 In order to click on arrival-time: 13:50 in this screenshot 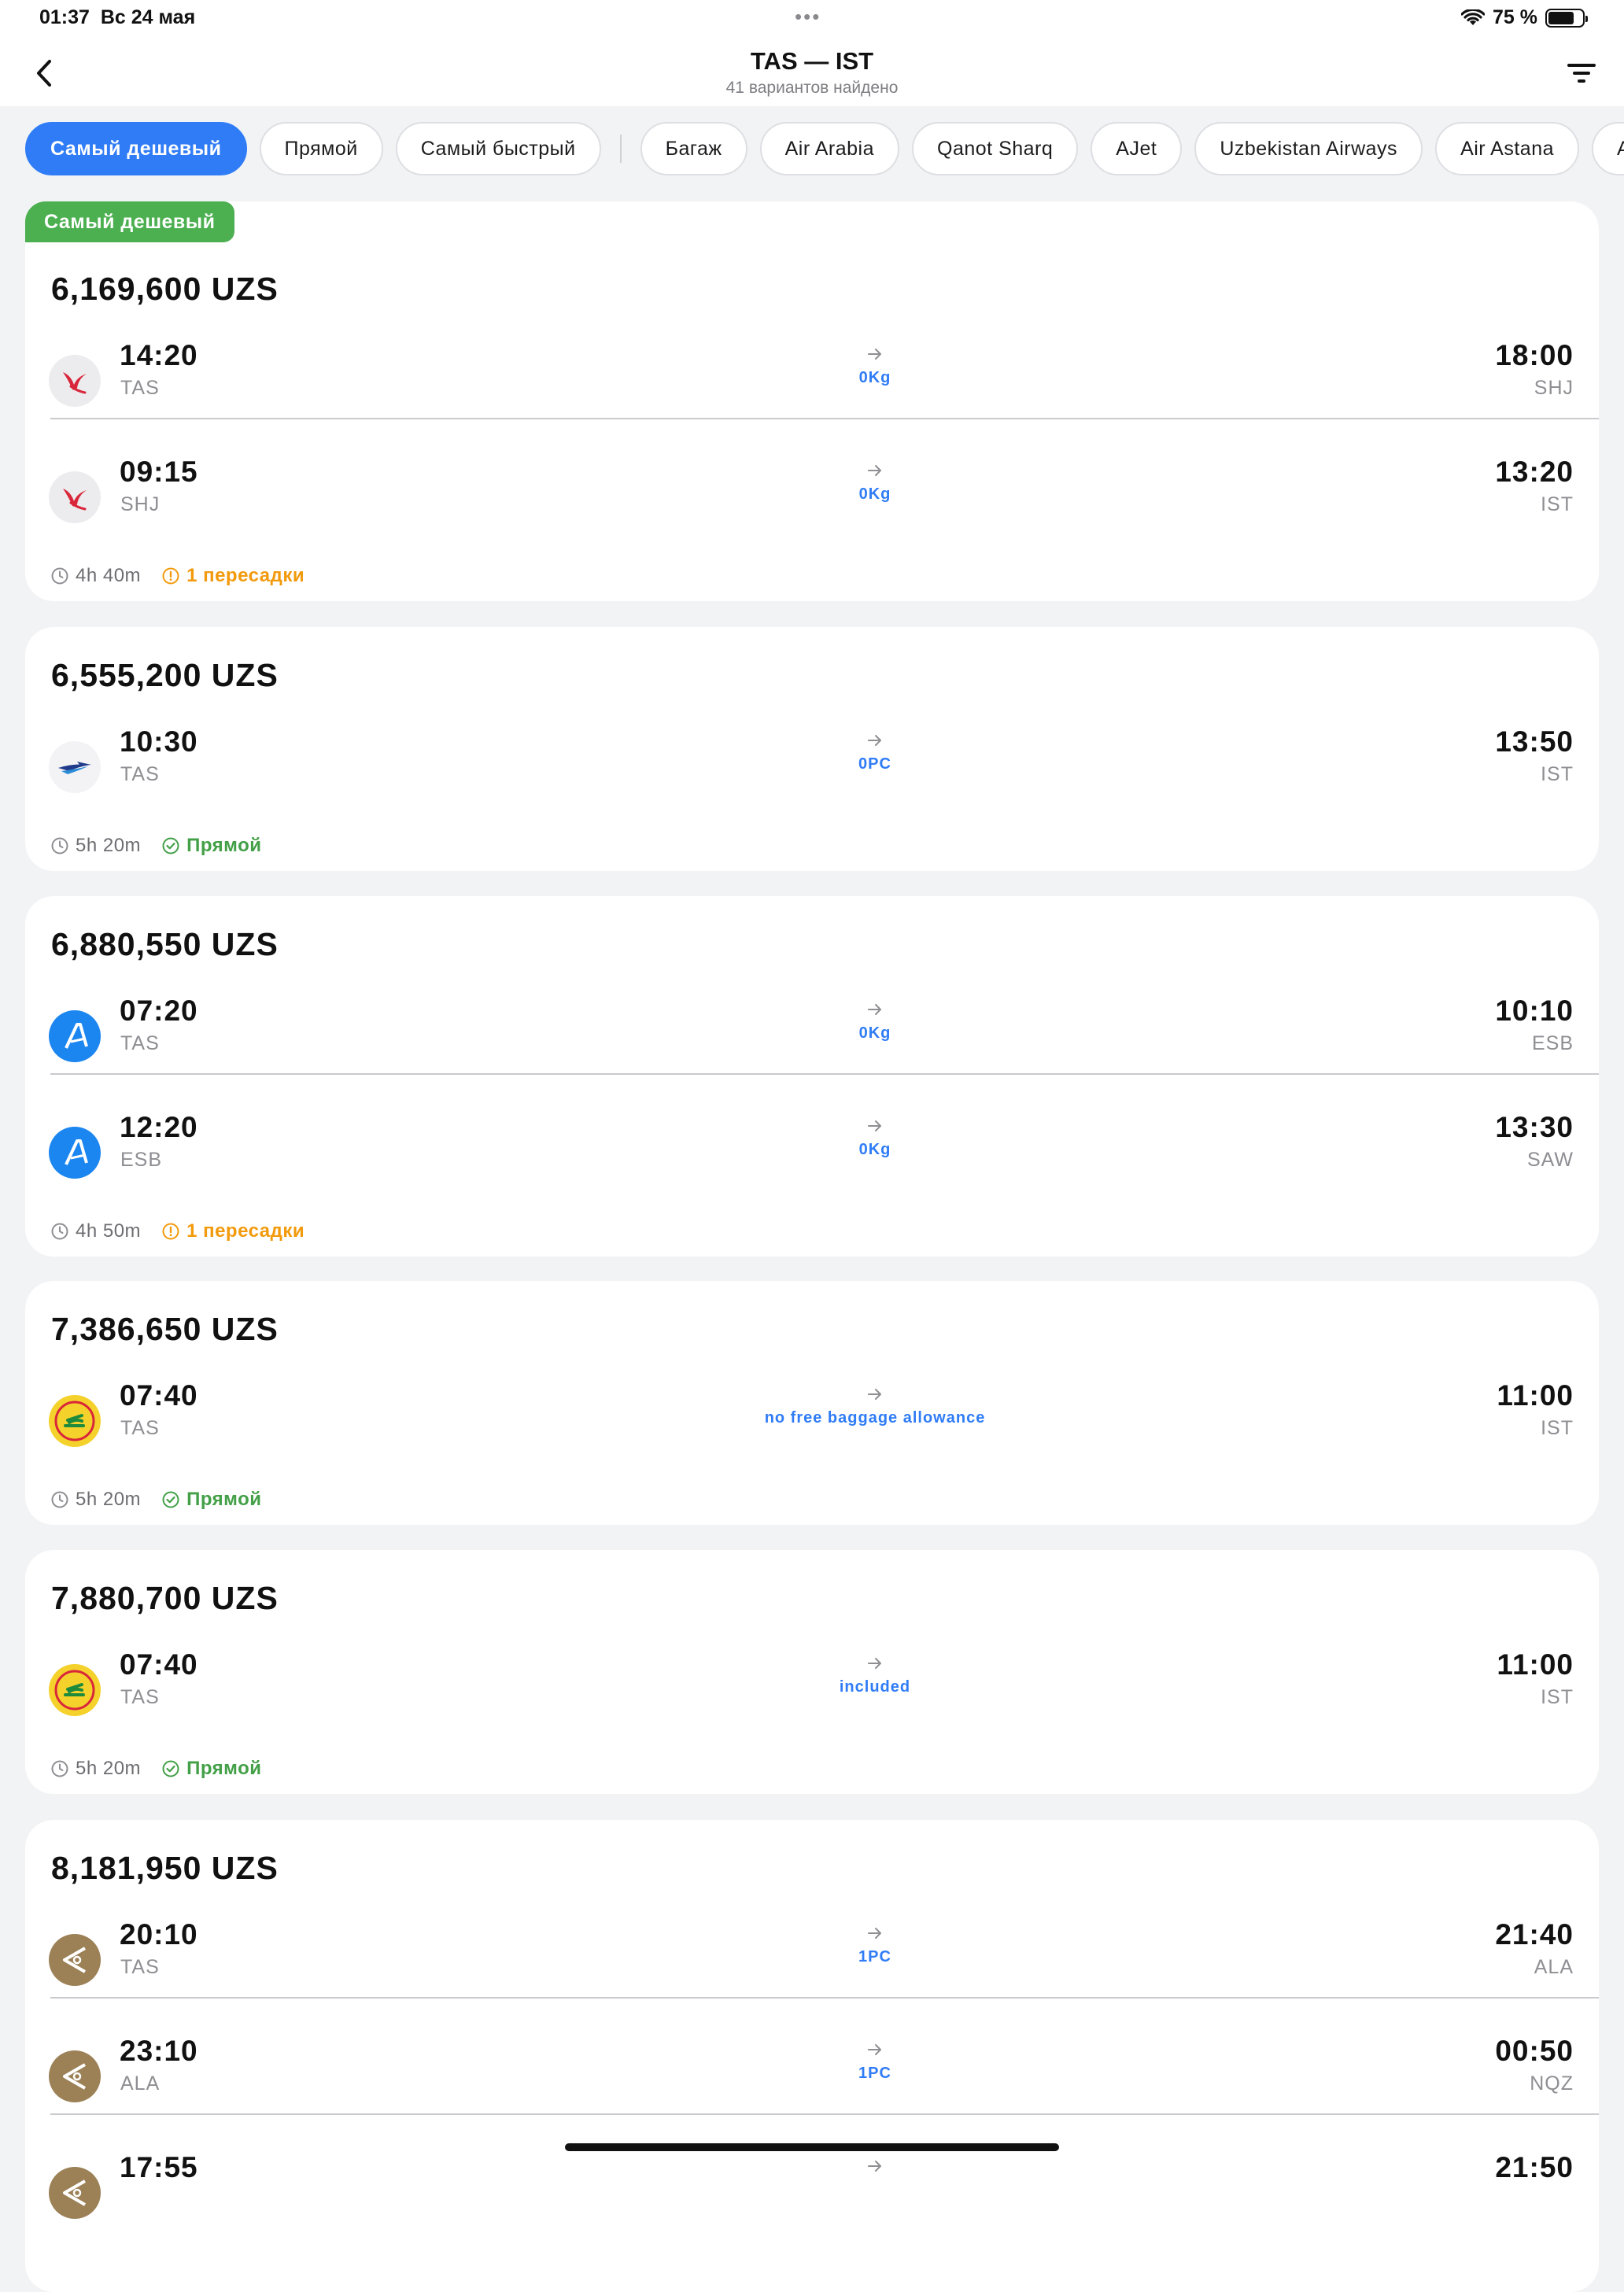, I will do `click(1534, 741)`.